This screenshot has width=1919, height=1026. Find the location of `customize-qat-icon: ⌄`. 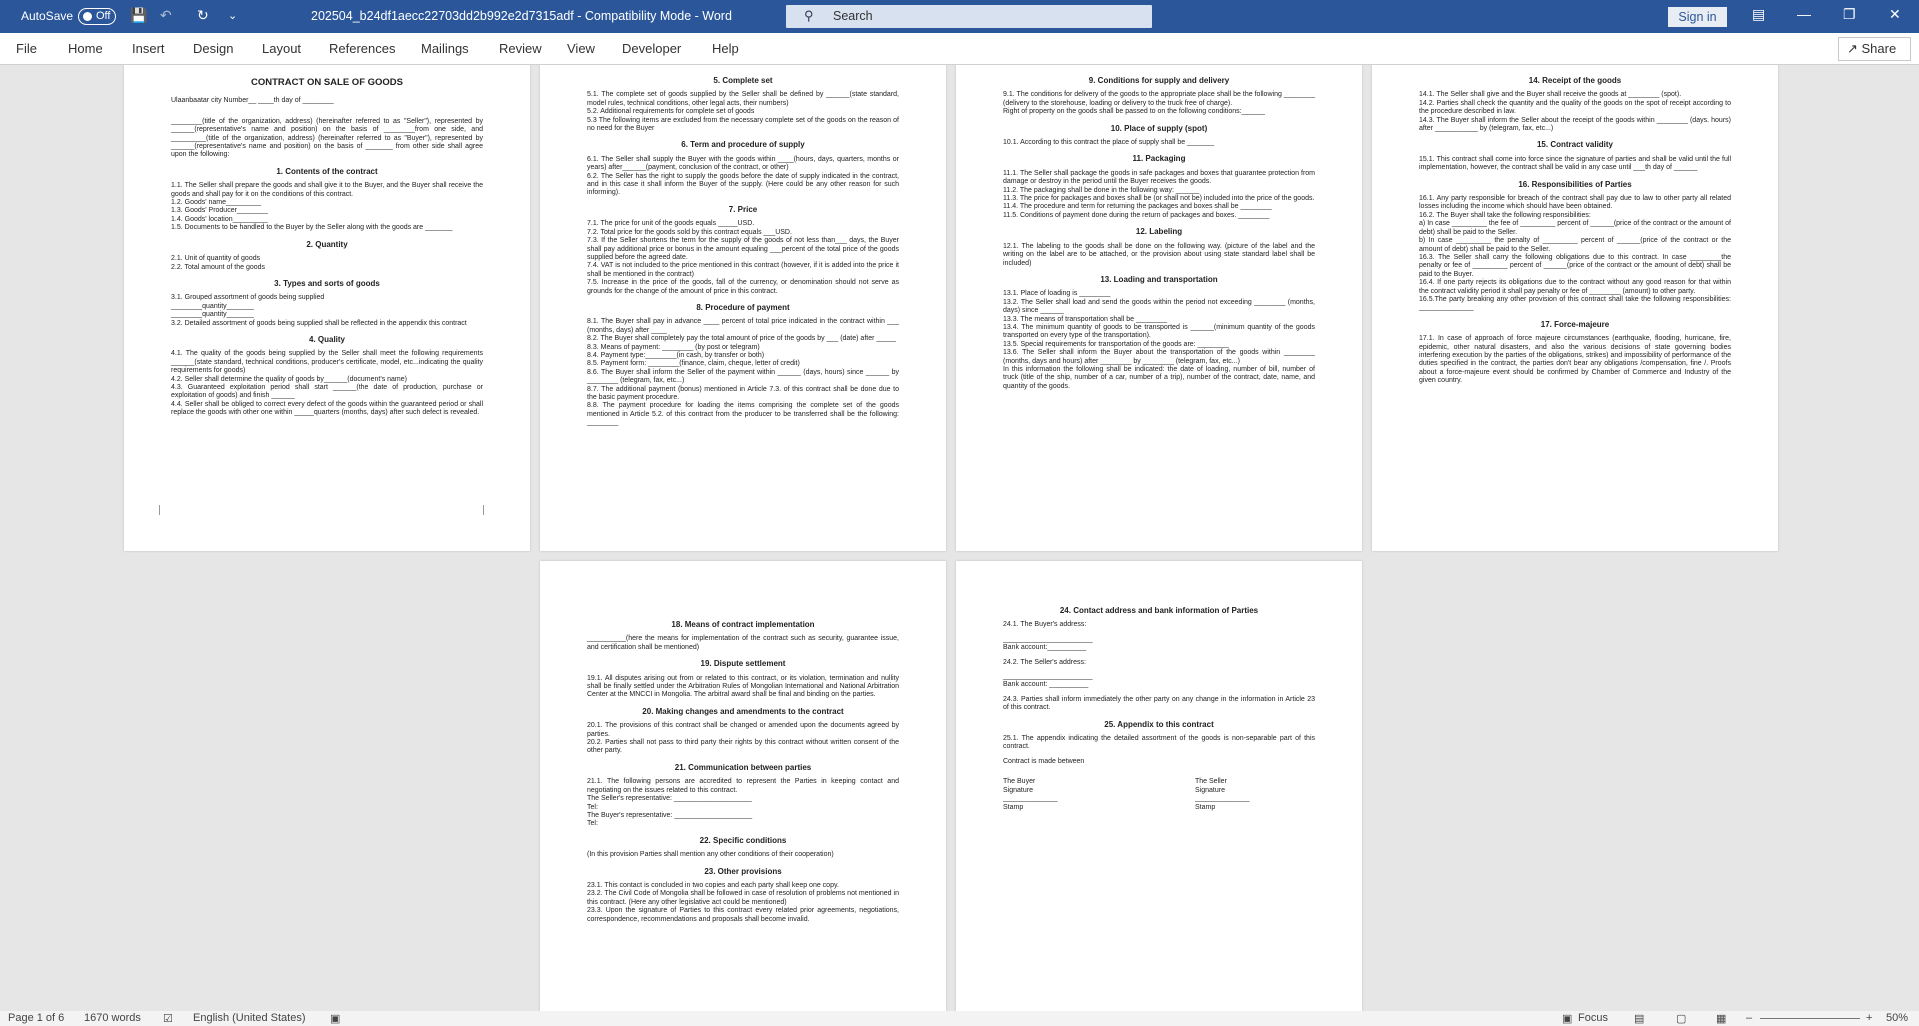

customize-qat-icon: ⌄ is located at coordinates (232, 15).